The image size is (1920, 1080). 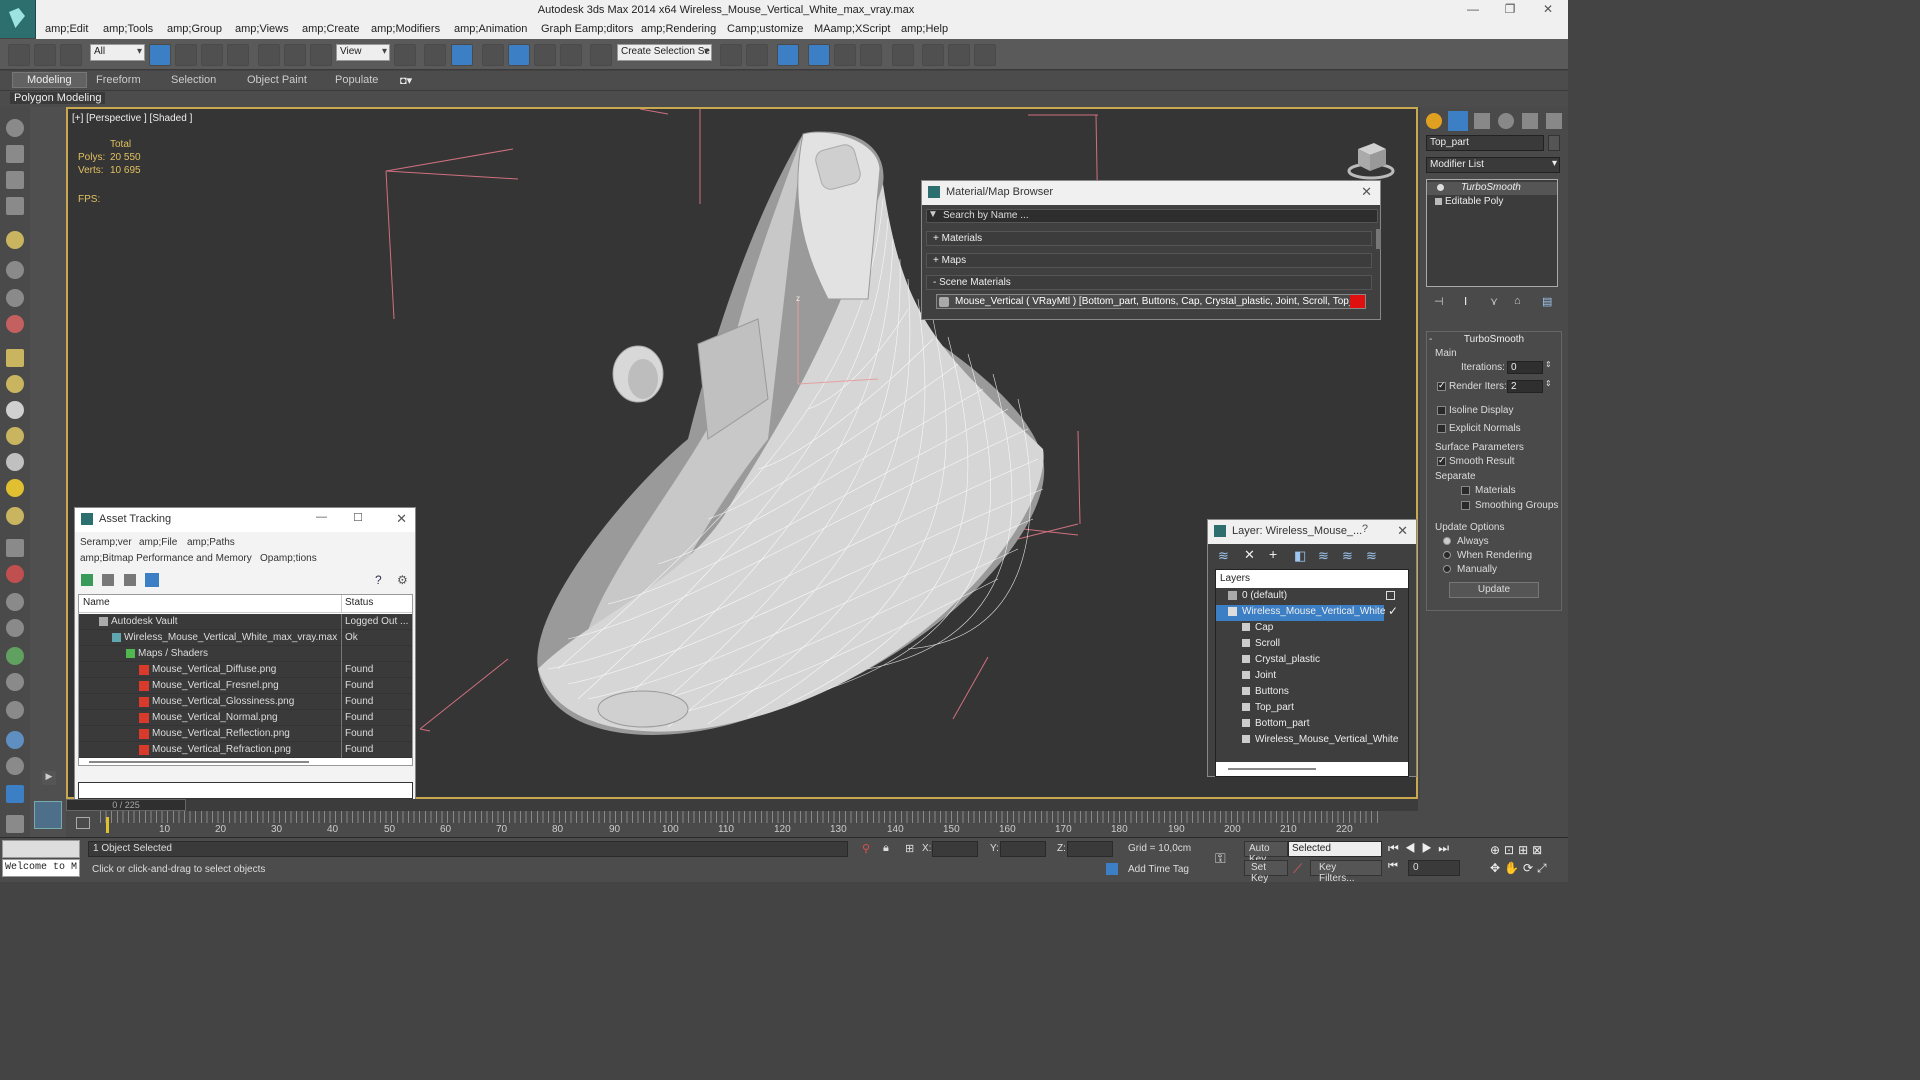 What do you see at coordinates (288, 558) in the screenshot?
I see `asset-menu-options: Opamp;tions` at bounding box center [288, 558].